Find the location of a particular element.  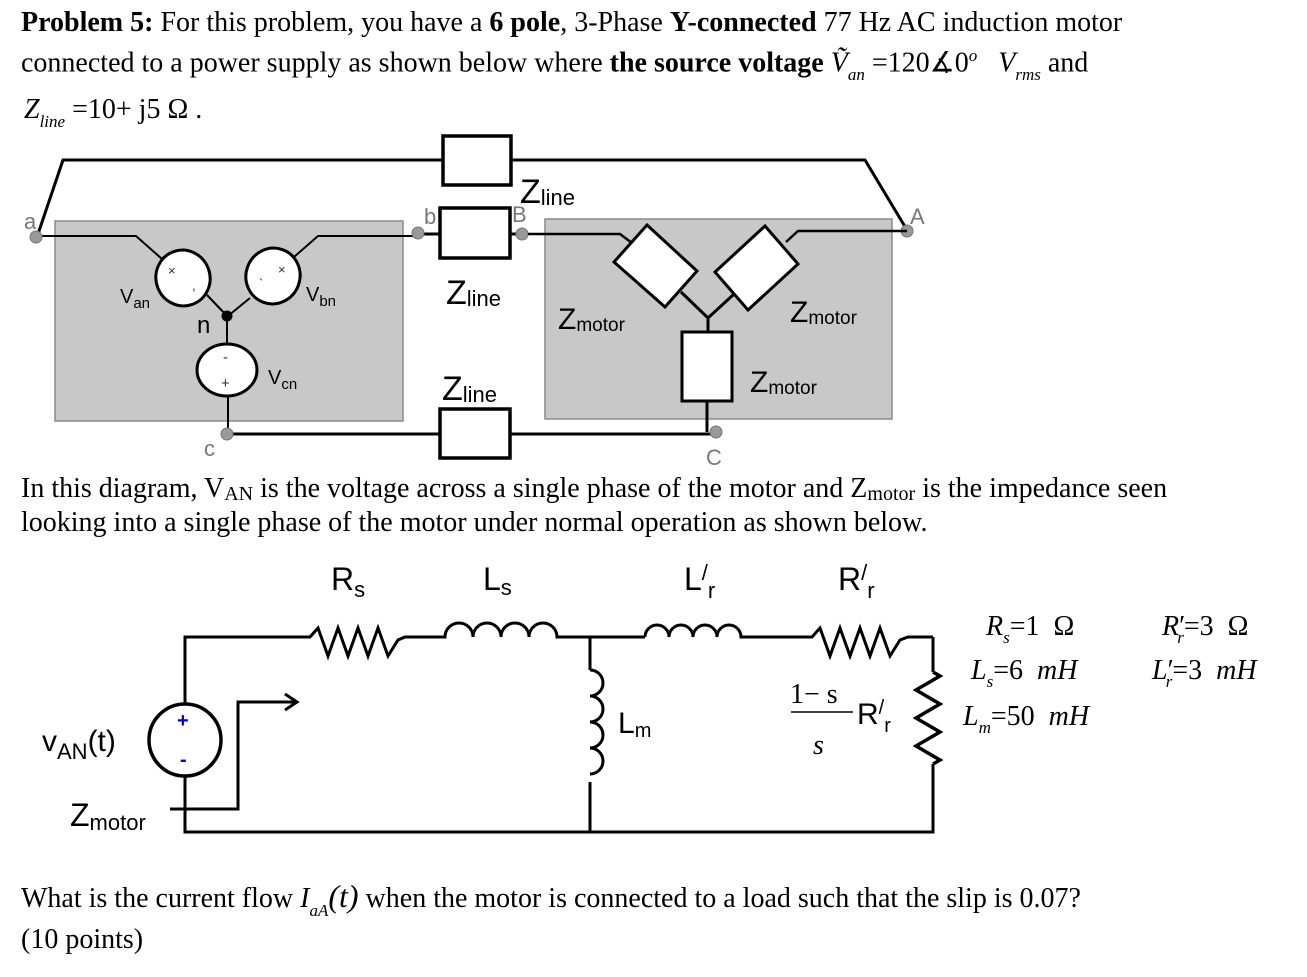

label-lm: Lm is located at coordinates (634, 724).